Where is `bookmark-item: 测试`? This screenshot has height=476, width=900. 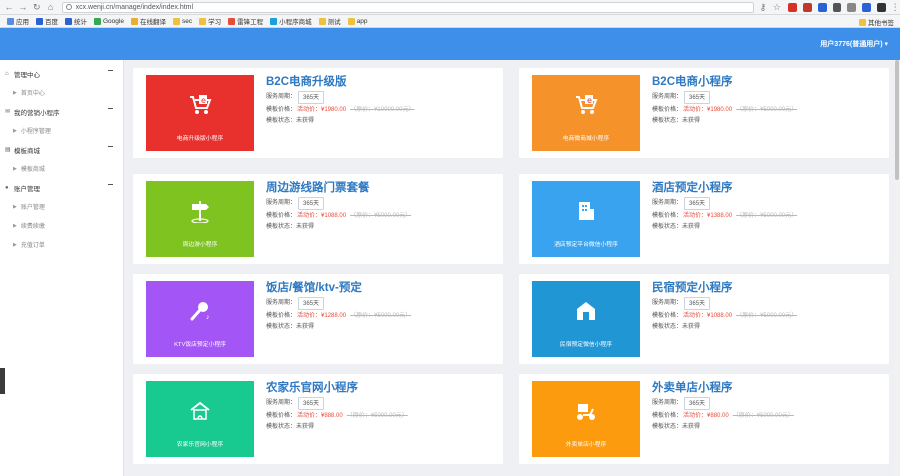
bookmark-item: 测试 is located at coordinates (329, 21).